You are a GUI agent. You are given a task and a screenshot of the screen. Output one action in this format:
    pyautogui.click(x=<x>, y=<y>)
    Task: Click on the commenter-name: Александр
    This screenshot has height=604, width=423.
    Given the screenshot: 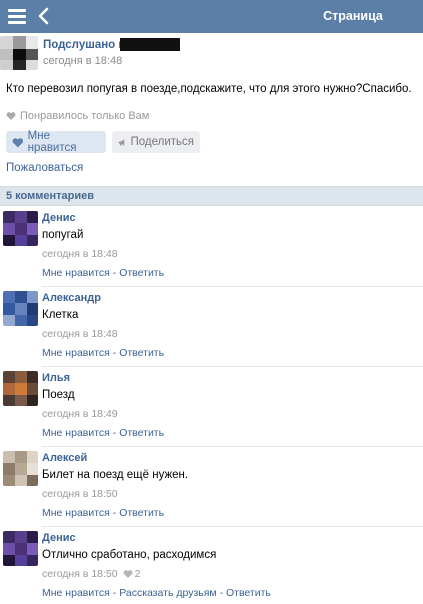 What is the action you would take?
    pyautogui.click(x=71, y=298)
    